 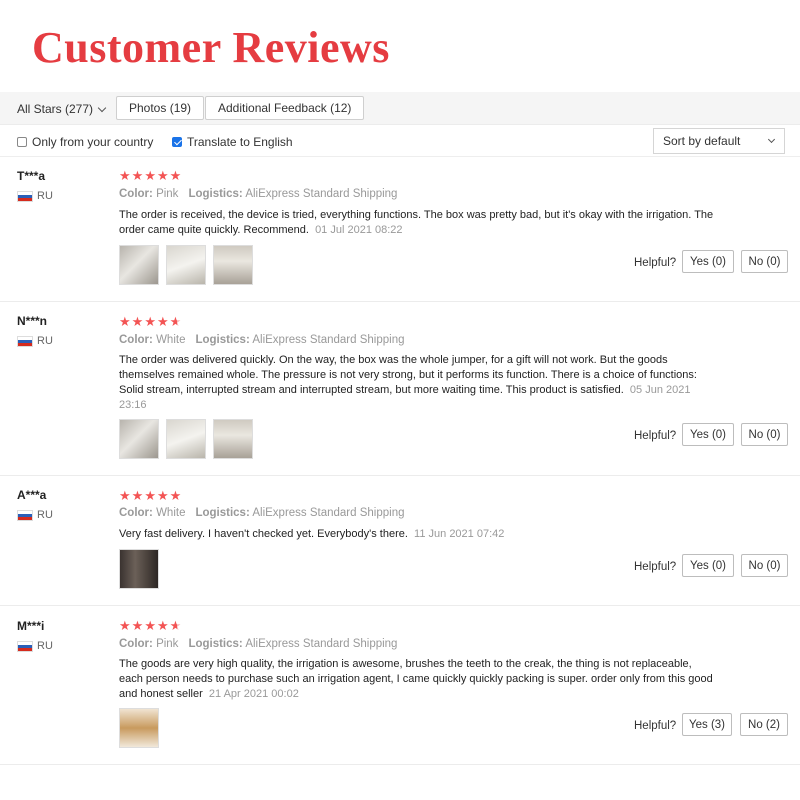 I want to click on translate-label: Translate to English, so click(x=240, y=142).